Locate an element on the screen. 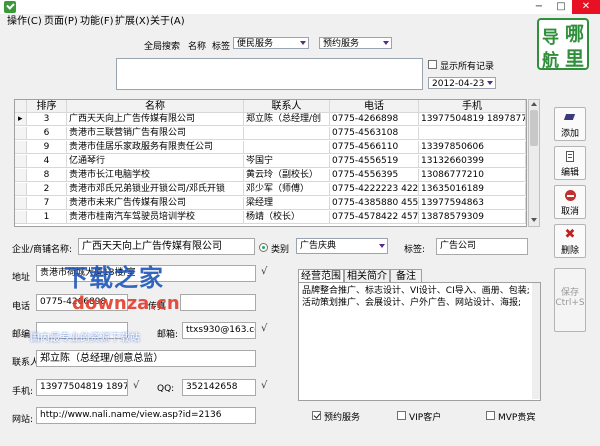 Image resolution: width=600 pixels, height=446 pixels. name-filter-label: 名称 is located at coordinates (197, 45).